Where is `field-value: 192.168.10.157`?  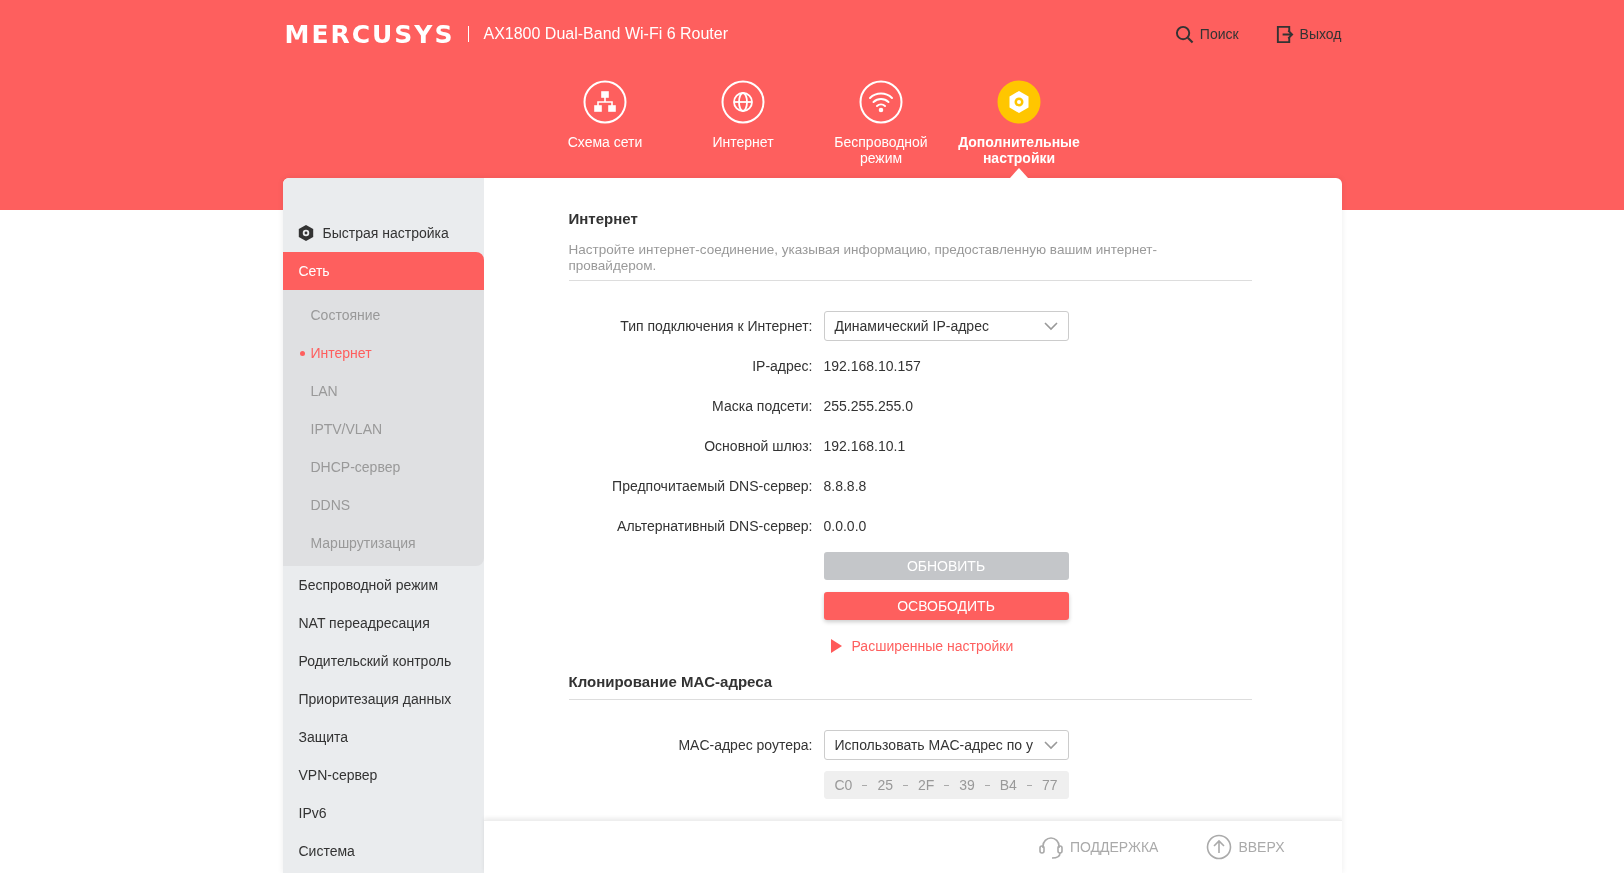
field-value: 192.168.10.157 is located at coordinates (872, 366).